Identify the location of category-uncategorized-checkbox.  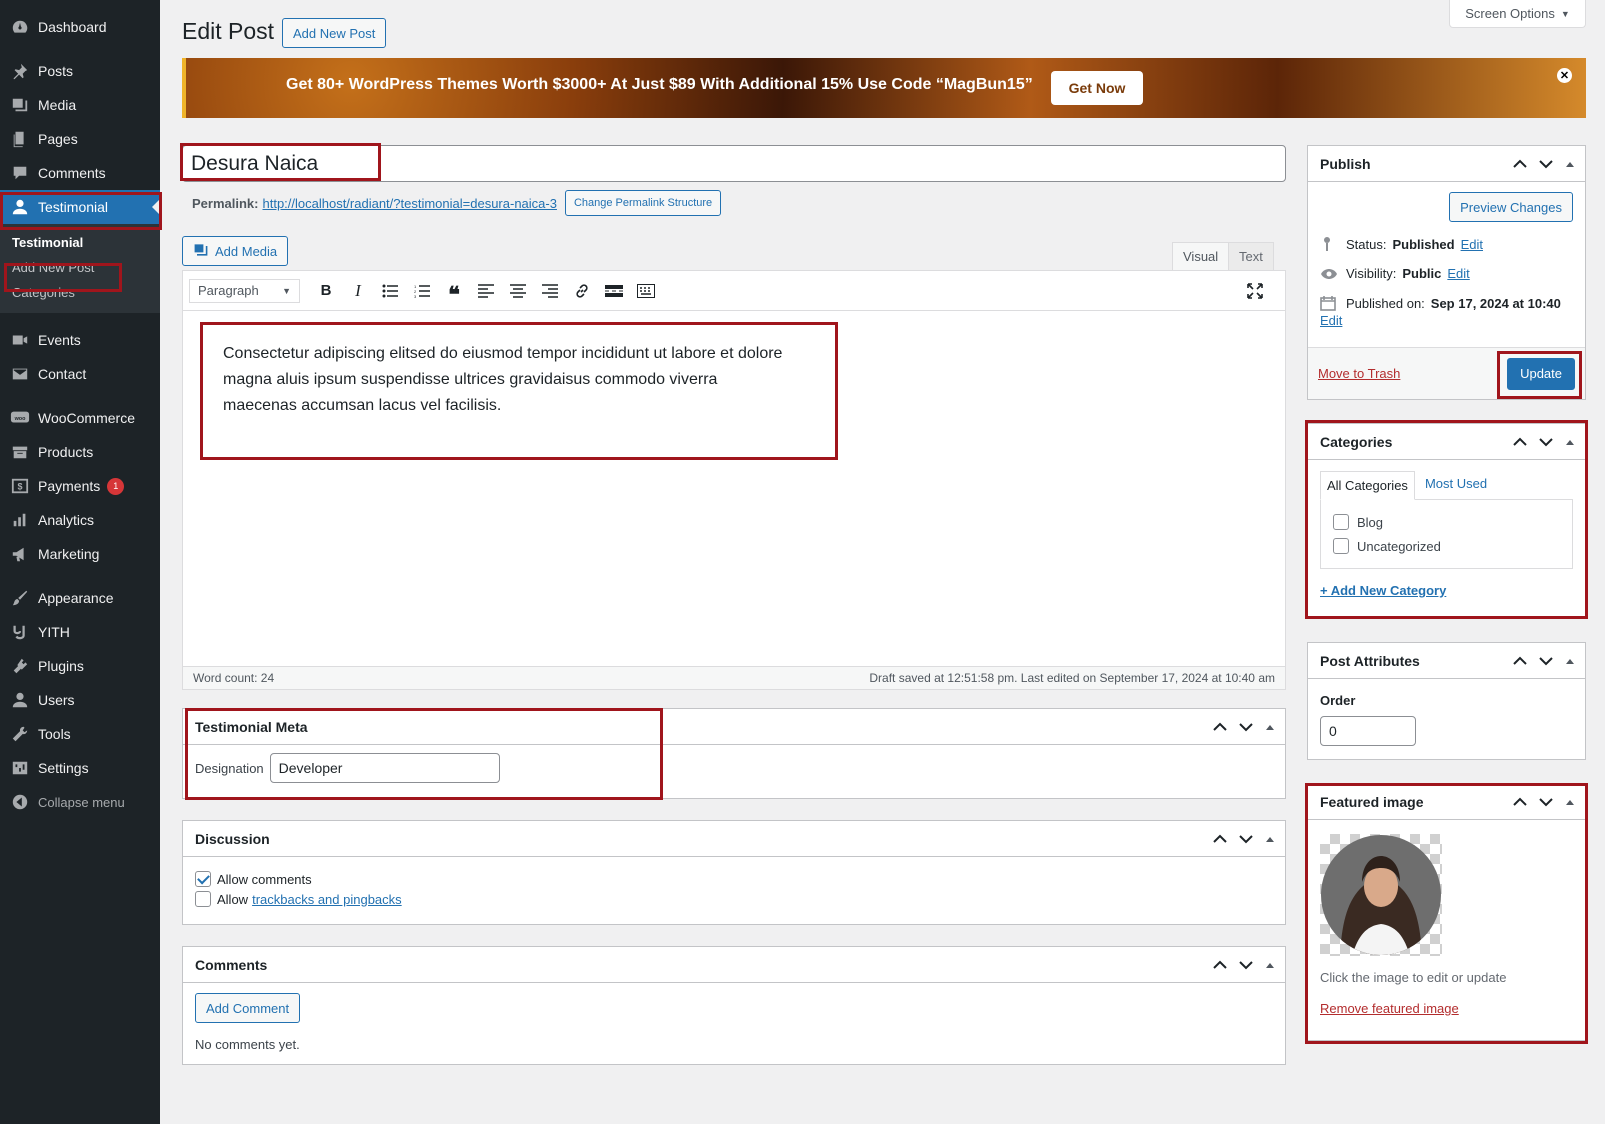
(1341, 546).